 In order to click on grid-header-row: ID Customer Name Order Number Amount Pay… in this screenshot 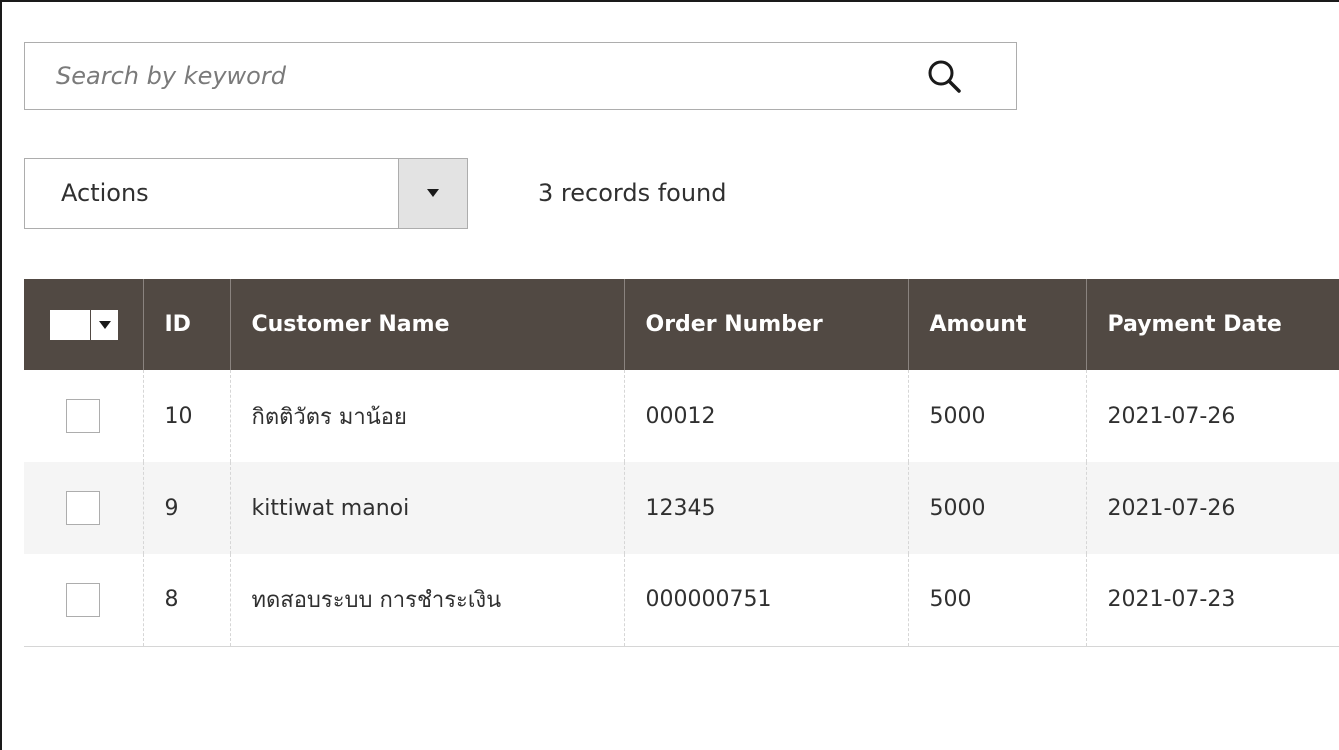, I will do `click(681, 324)`.